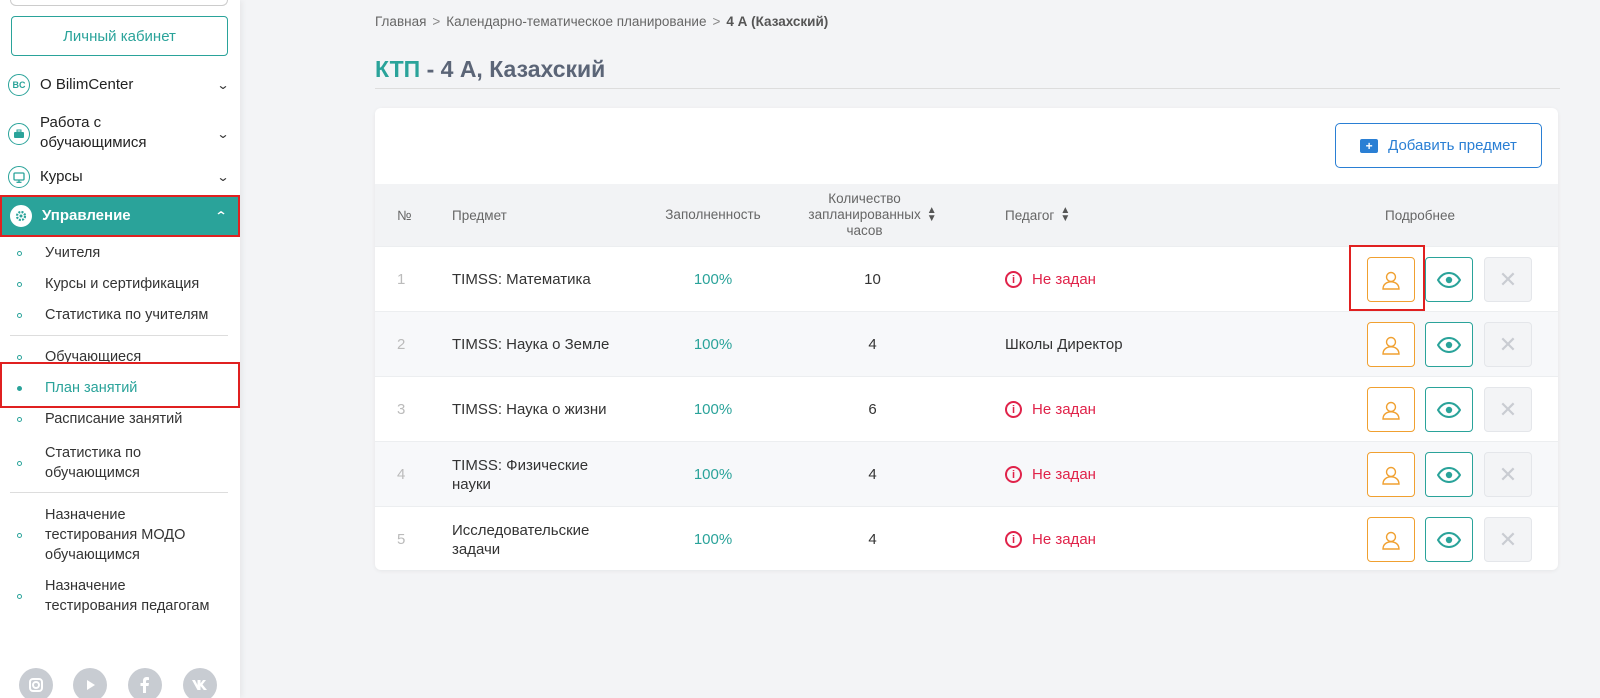 This screenshot has height=698, width=1600. What do you see at coordinates (73, 253) in the screenshot?
I see `sidebar-subitem-label: Учителя` at bounding box center [73, 253].